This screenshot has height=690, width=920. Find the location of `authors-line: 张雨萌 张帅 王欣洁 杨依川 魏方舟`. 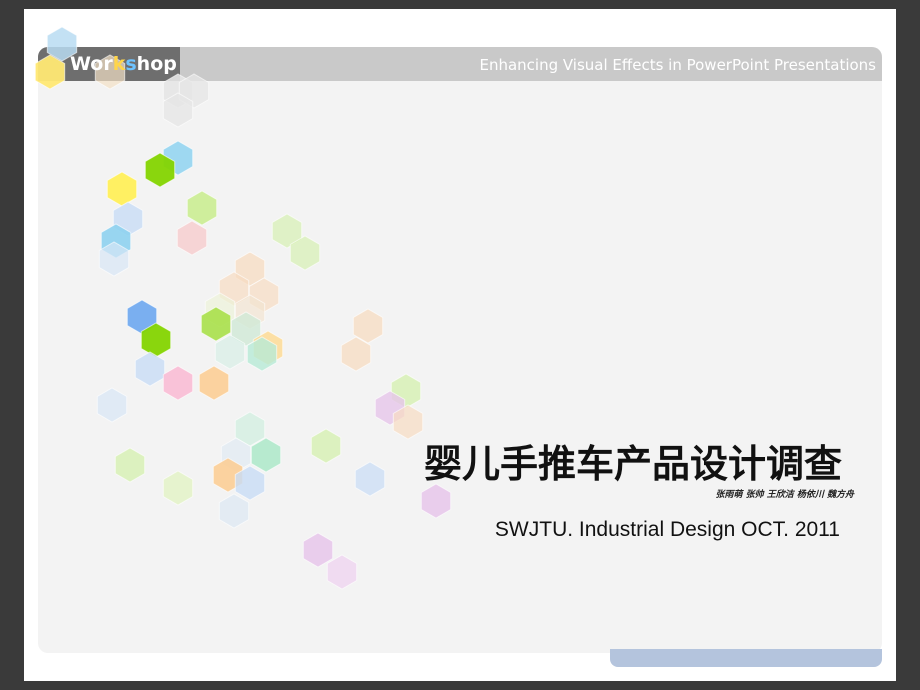

authors-line: 张雨萌 张帅 王欣洁 杨依川 魏方舟 is located at coordinates (784, 495).